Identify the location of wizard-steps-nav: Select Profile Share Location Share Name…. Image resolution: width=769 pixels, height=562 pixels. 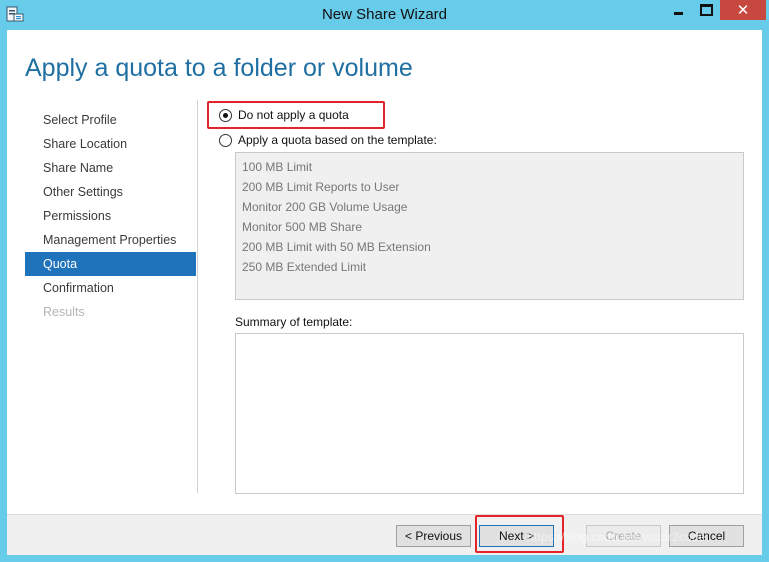
(110, 216).